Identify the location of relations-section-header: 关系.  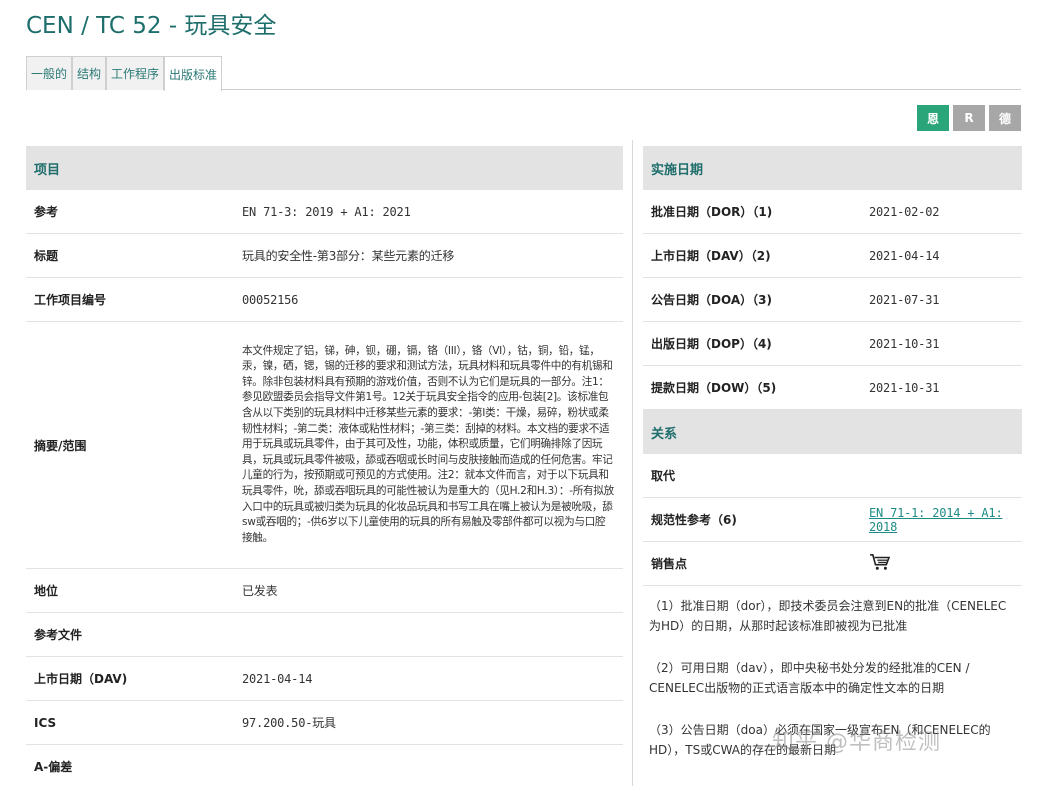
(832, 432).